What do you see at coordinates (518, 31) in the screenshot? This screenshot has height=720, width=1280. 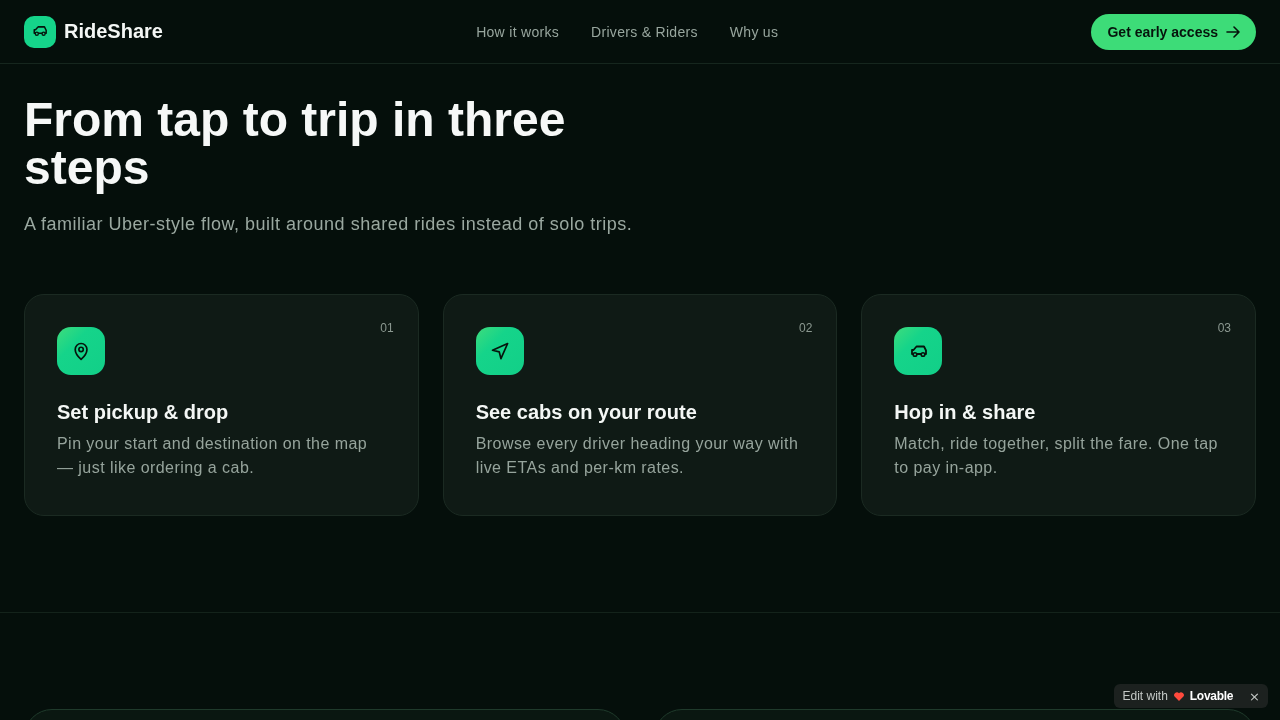 I see `nav-link: How it works` at bounding box center [518, 31].